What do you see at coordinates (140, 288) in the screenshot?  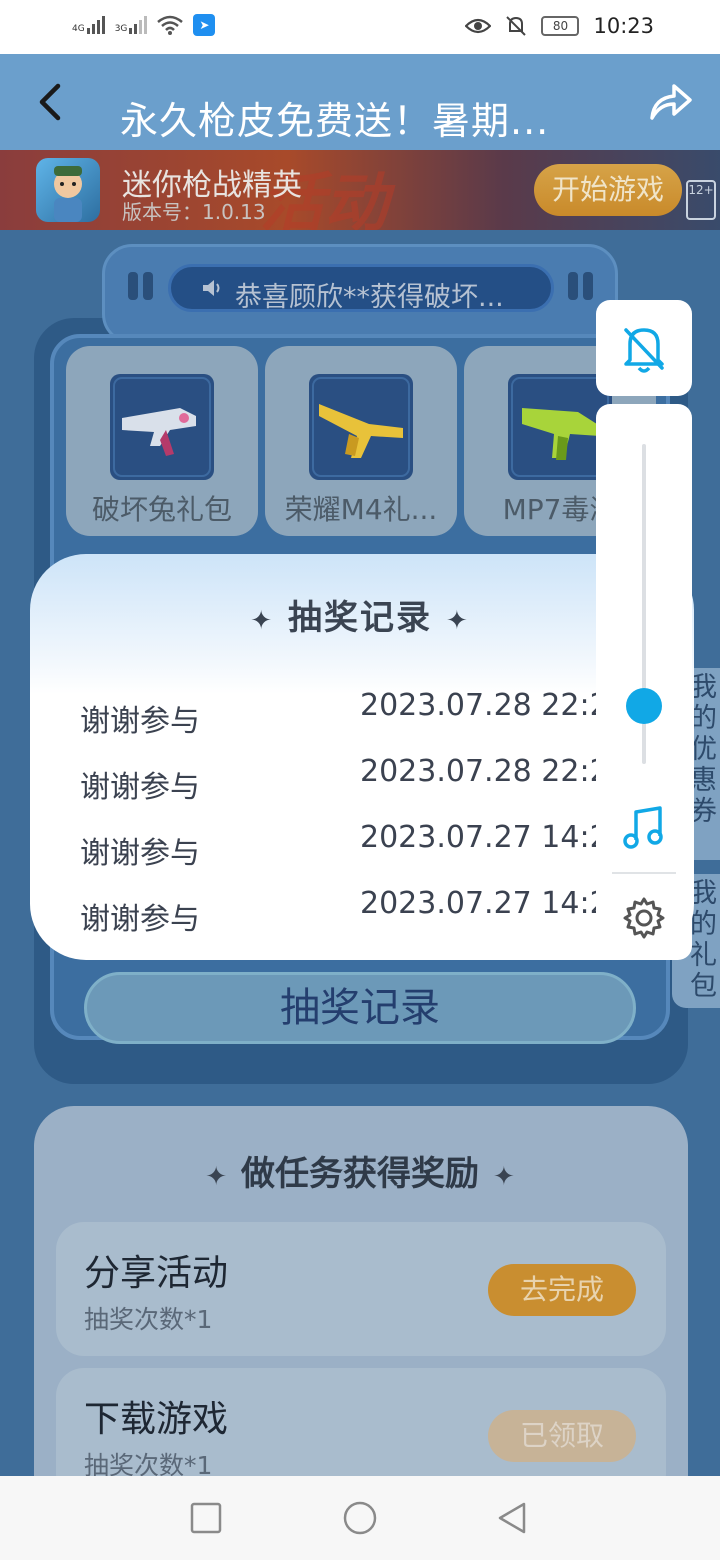 I see `pause-left-icon` at bounding box center [140, 288].